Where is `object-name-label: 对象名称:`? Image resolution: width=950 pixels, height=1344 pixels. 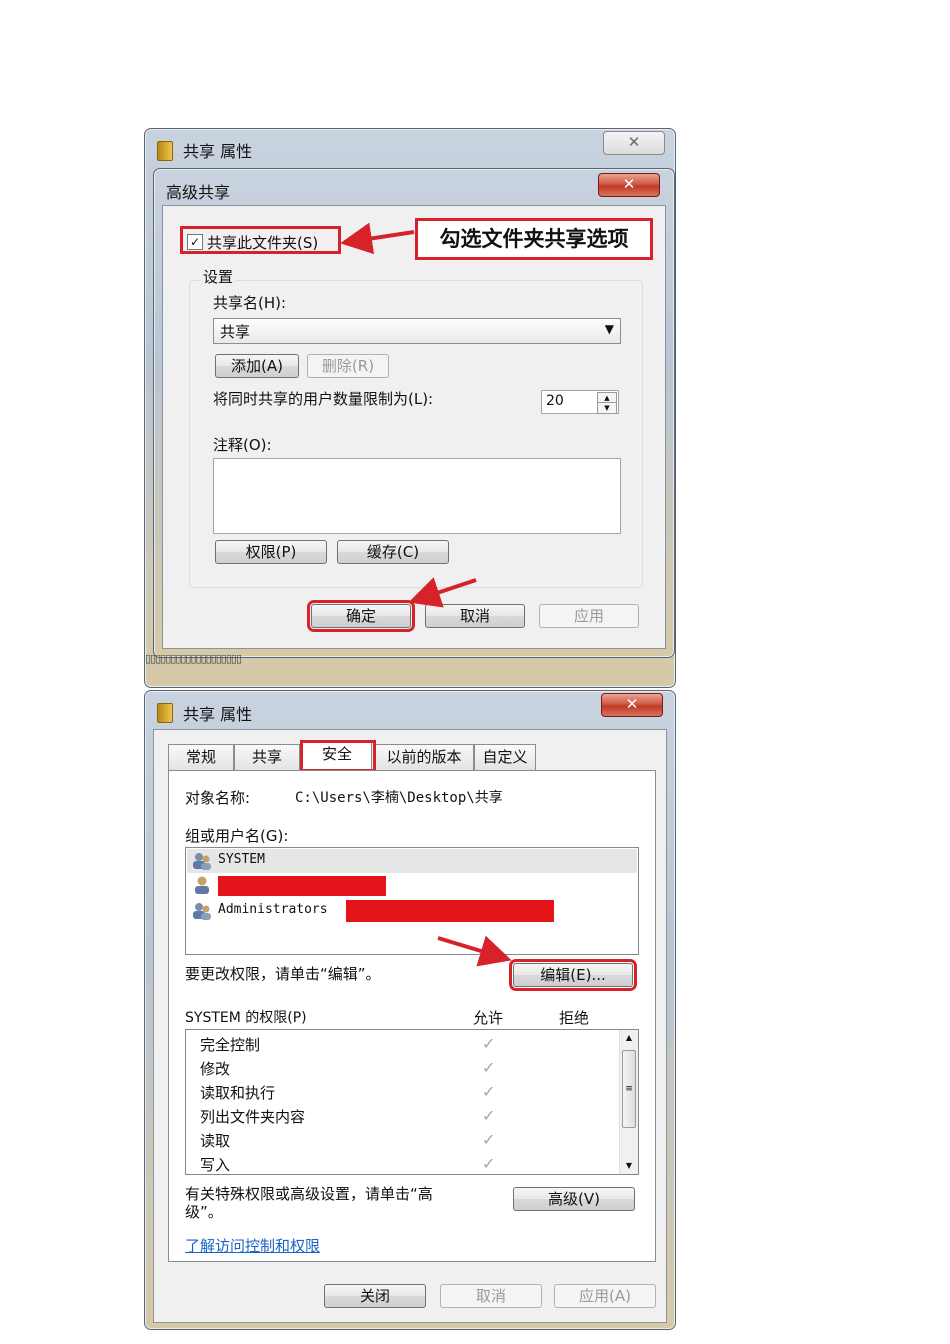
object-name-label: 对象名称: is located at coordinates (218, 798).